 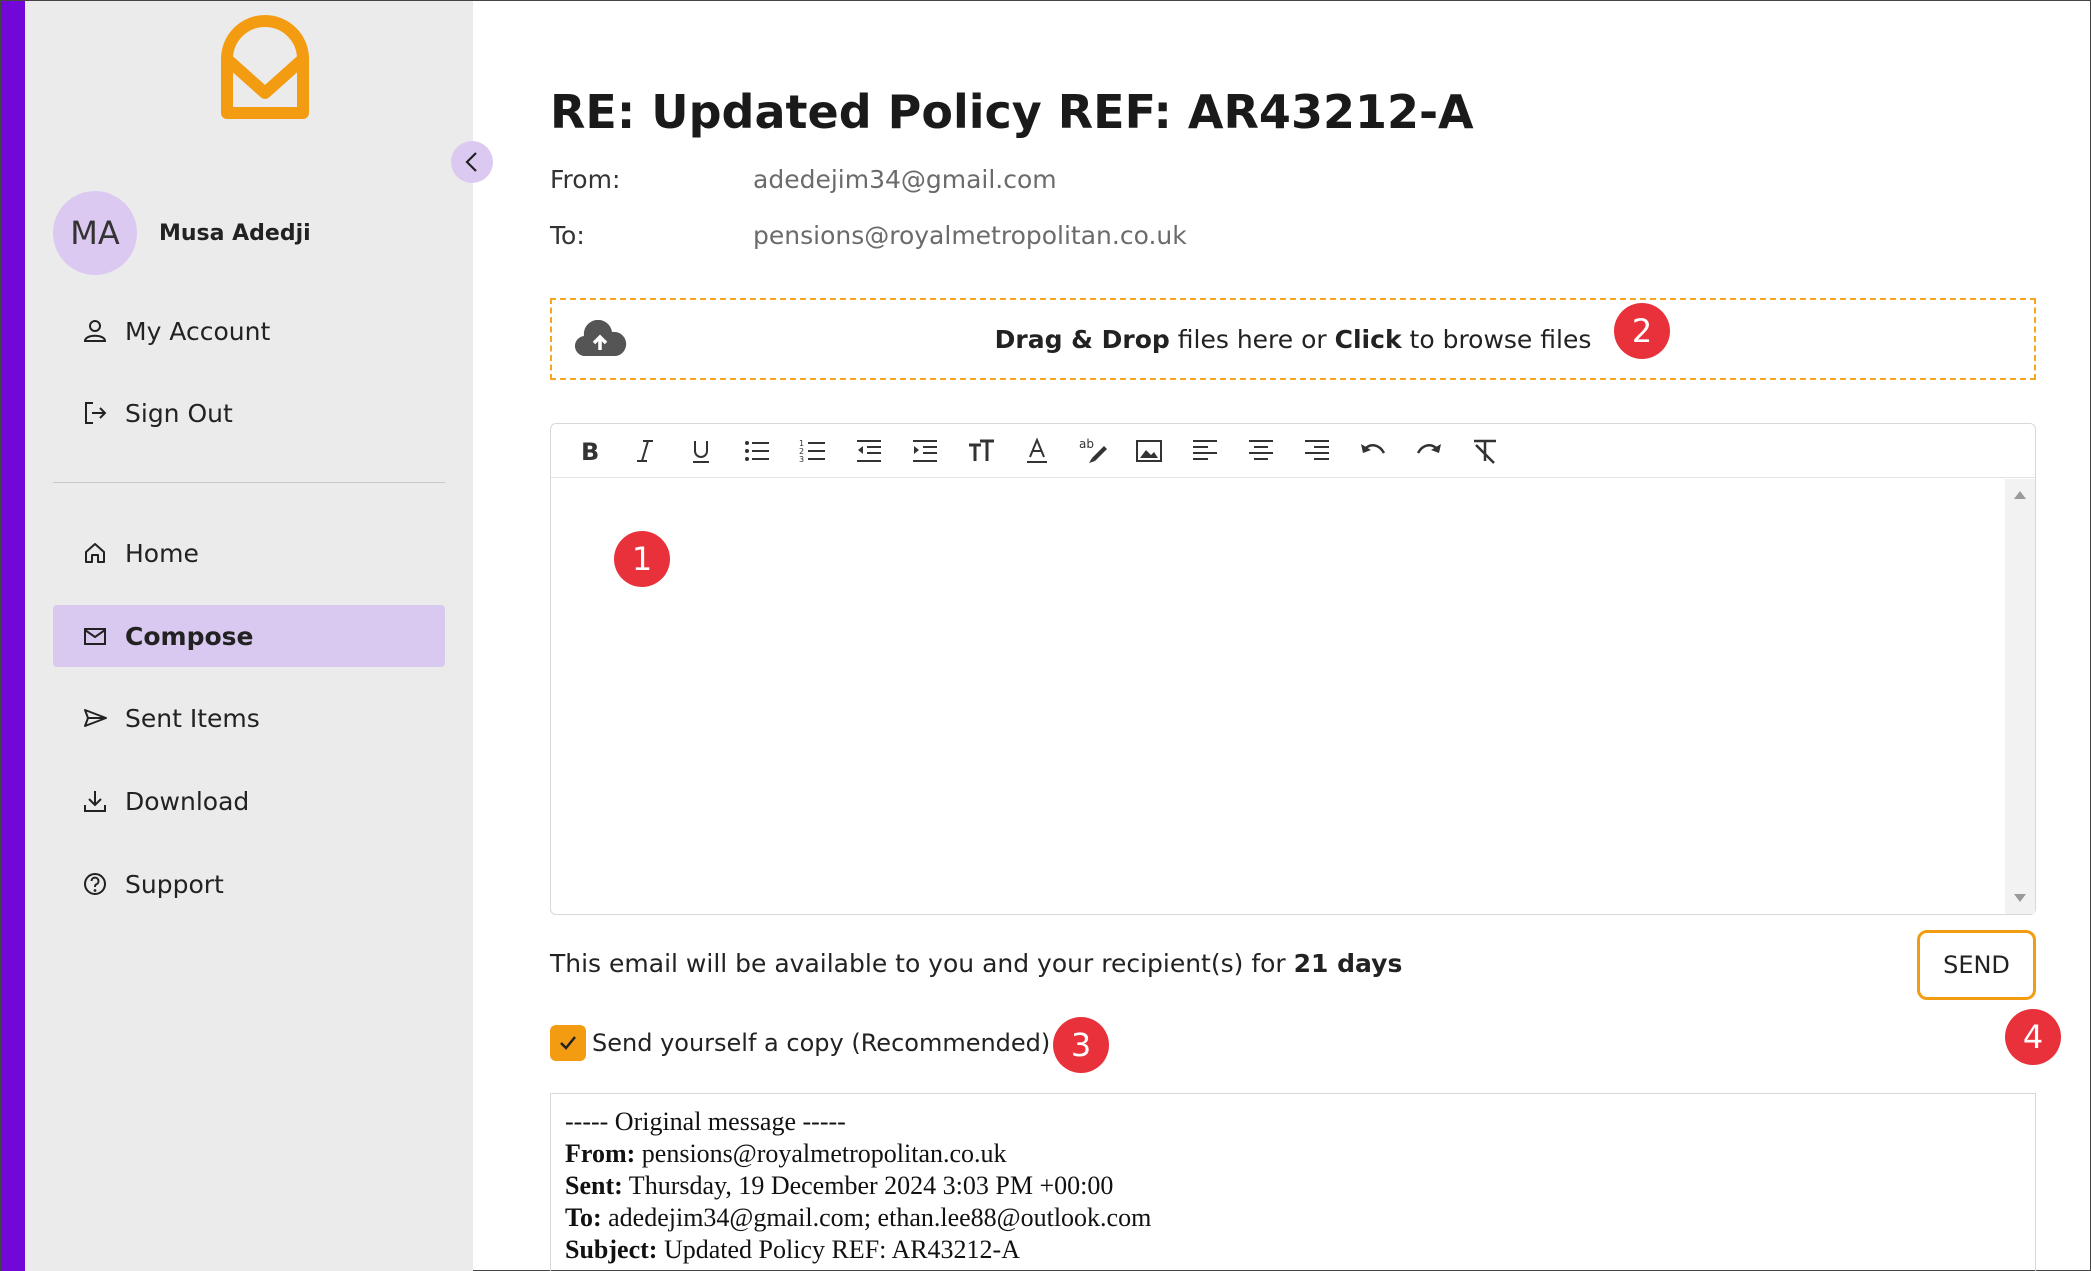 I want to click on step-badge-3: 3, so click(x=1081, y=1045).